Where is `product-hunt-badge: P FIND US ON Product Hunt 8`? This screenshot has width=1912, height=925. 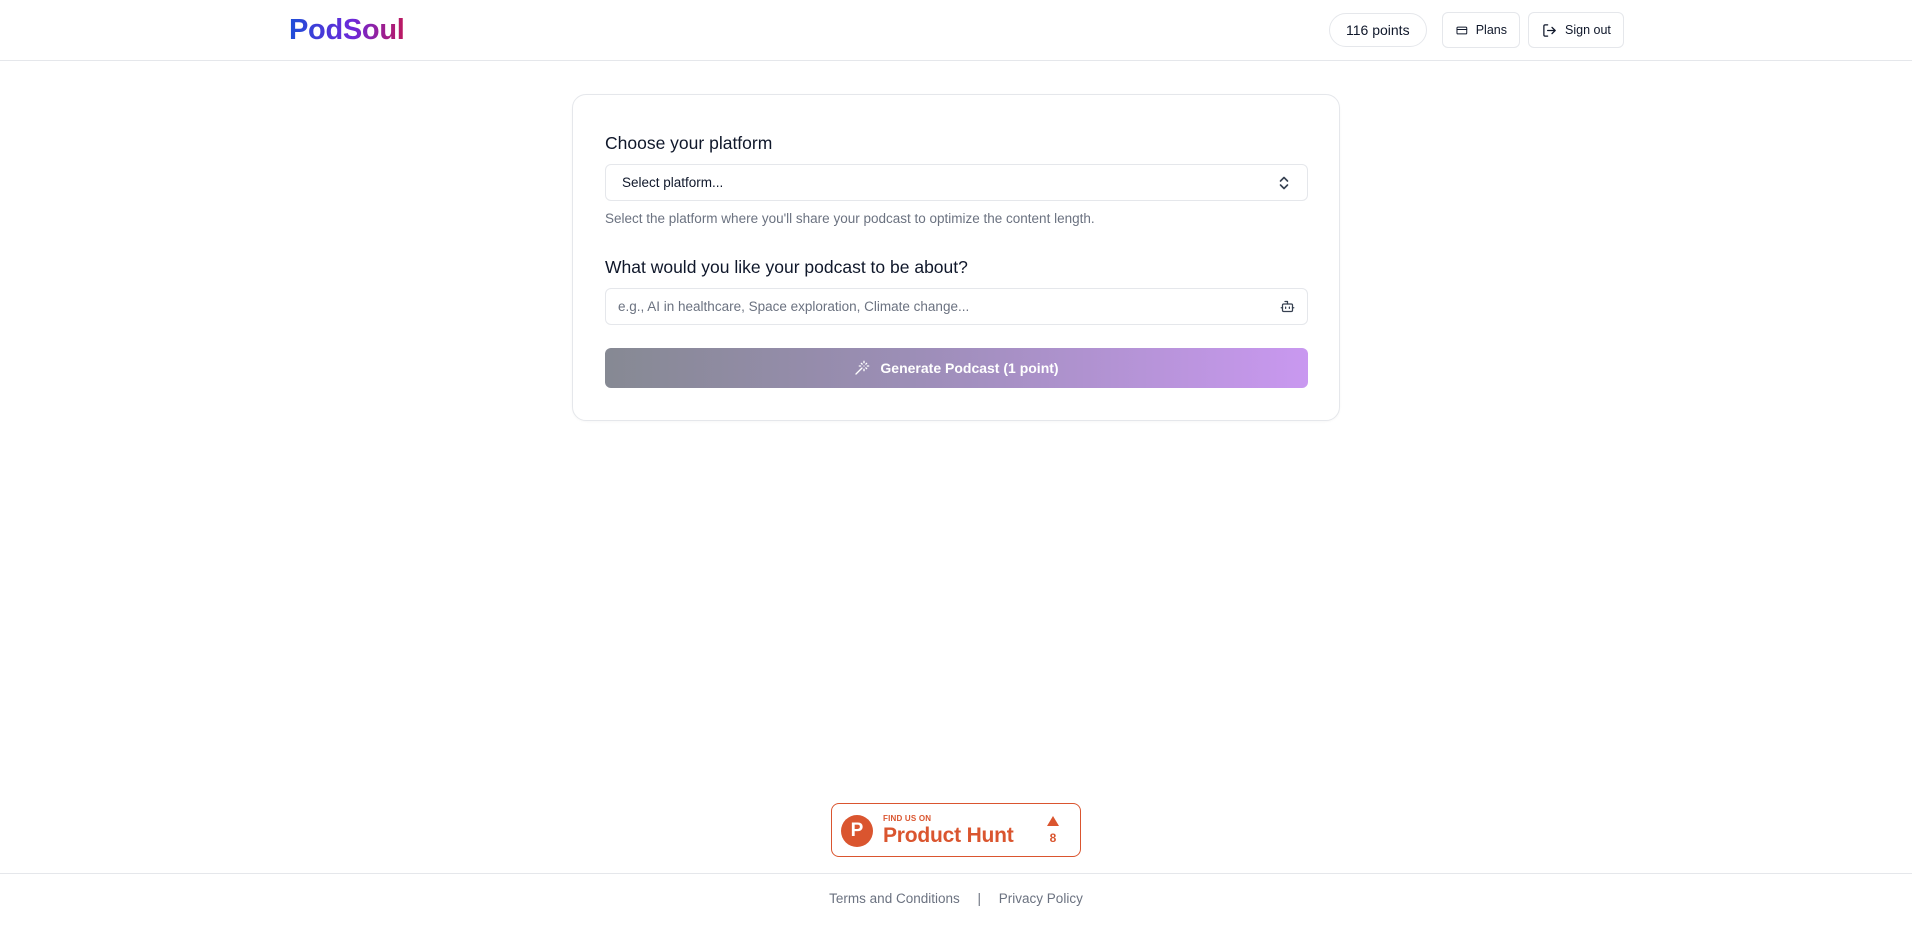
product-hunt-badge: P FIND US ON Product Hunt 8 is located at coordinates (956, 830).